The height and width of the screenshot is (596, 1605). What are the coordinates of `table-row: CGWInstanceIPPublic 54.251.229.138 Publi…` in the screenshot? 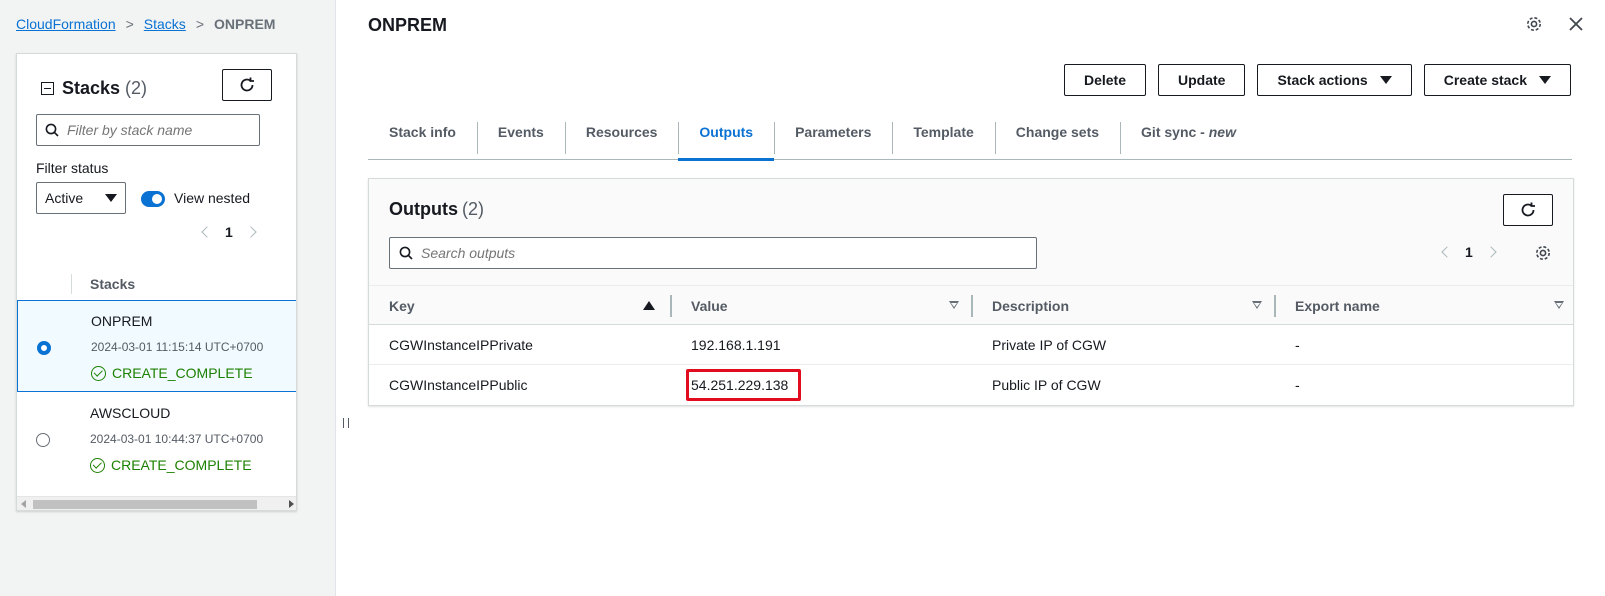 It's located at (971, 385).